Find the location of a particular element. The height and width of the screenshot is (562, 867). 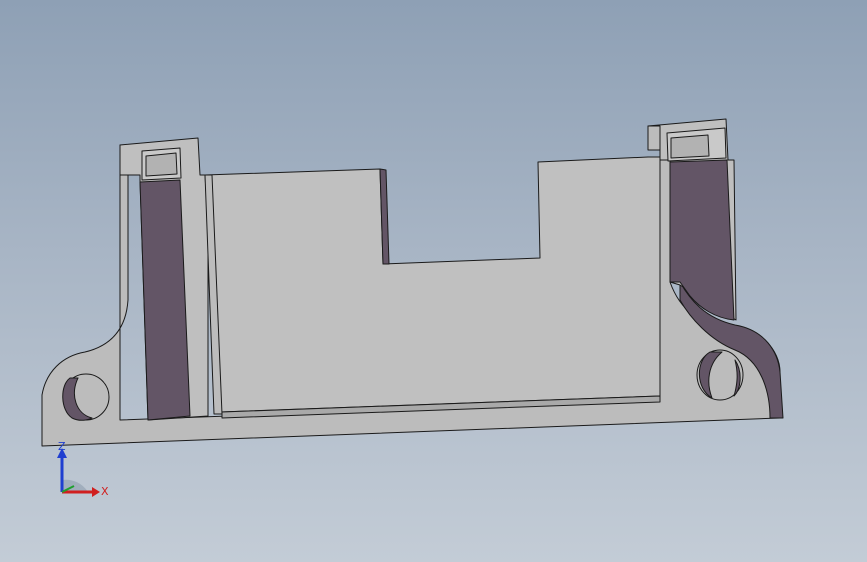

right-window-inner is located at coordinates (690, 146).